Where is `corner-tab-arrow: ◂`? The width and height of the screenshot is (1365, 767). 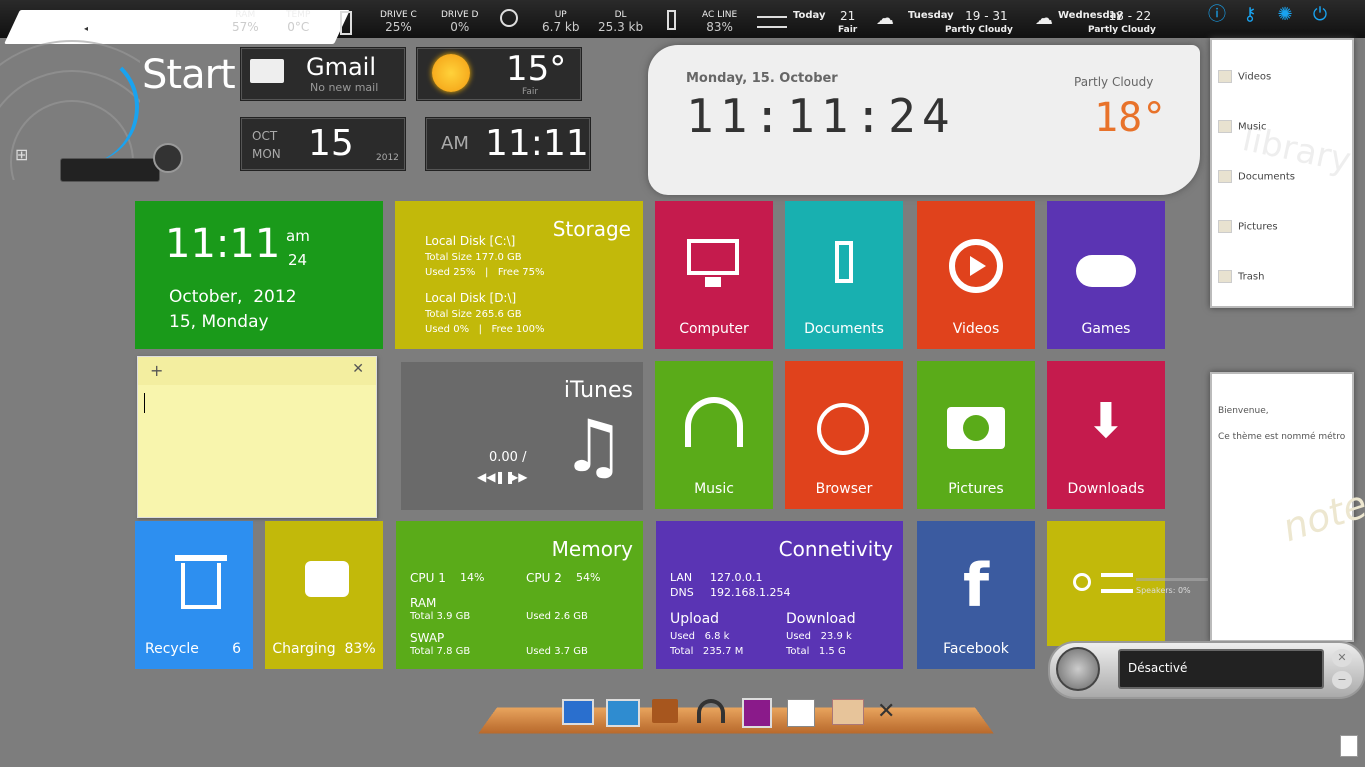
corner-tab-arrow: ◂ is located at coordinates (86, 28).